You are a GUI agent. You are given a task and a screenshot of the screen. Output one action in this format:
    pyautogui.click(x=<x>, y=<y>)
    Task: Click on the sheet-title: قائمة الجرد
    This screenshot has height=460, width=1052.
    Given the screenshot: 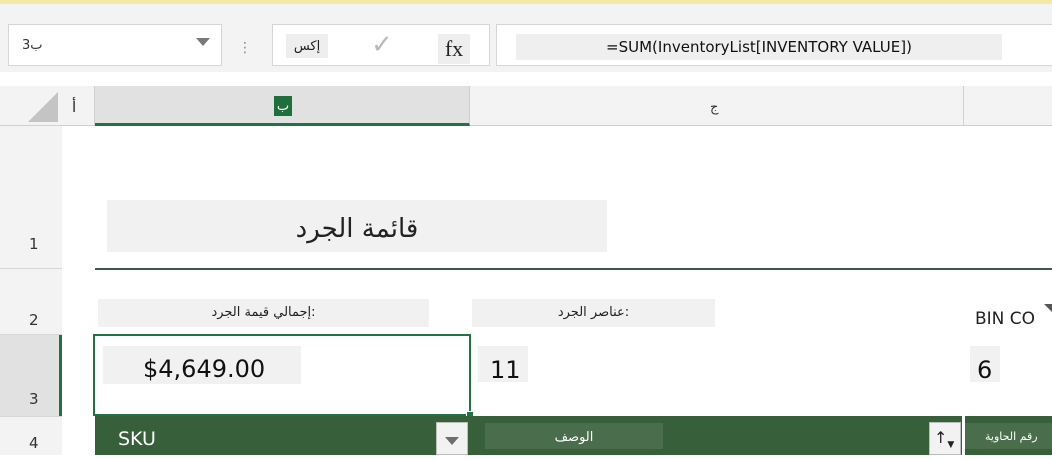 What is the action you would take?
    pyautogui.click(x=357, y=229)
    